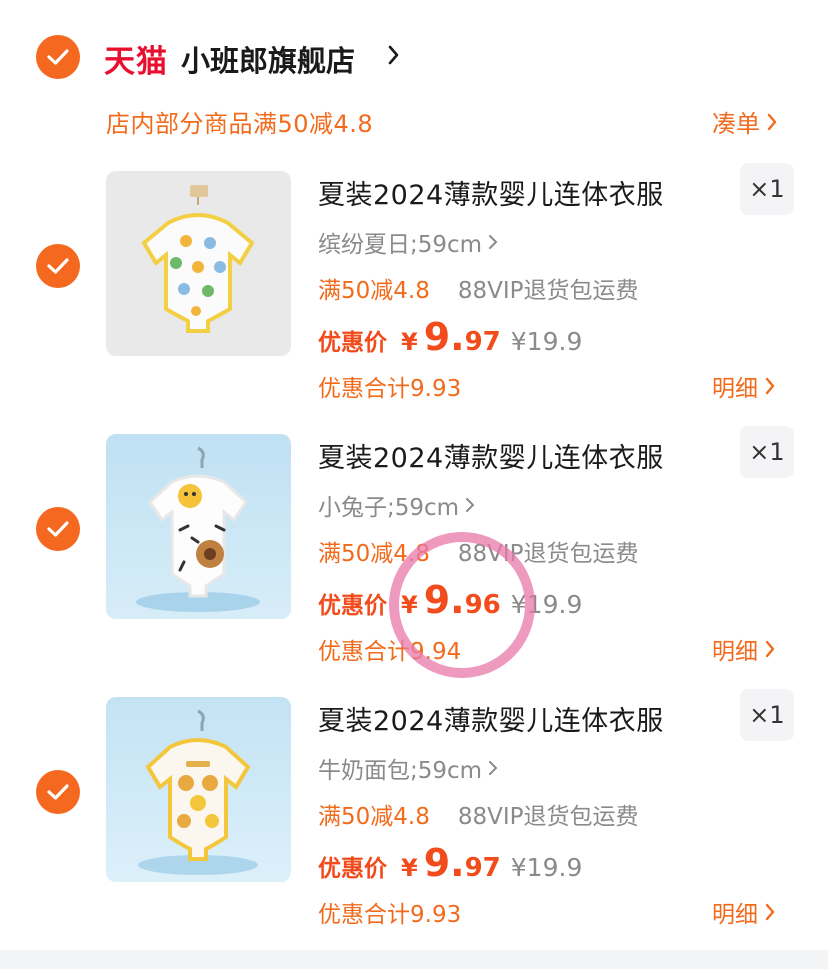 The image size is (828, 969). I want to click on spec-selector: 缤纷夏日;59cm, so click(408, 242).